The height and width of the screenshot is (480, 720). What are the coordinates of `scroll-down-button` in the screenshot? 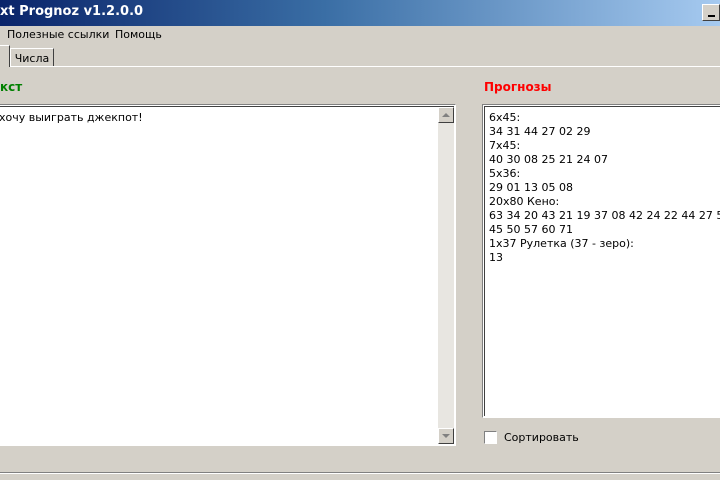 It's located at (446, 436).